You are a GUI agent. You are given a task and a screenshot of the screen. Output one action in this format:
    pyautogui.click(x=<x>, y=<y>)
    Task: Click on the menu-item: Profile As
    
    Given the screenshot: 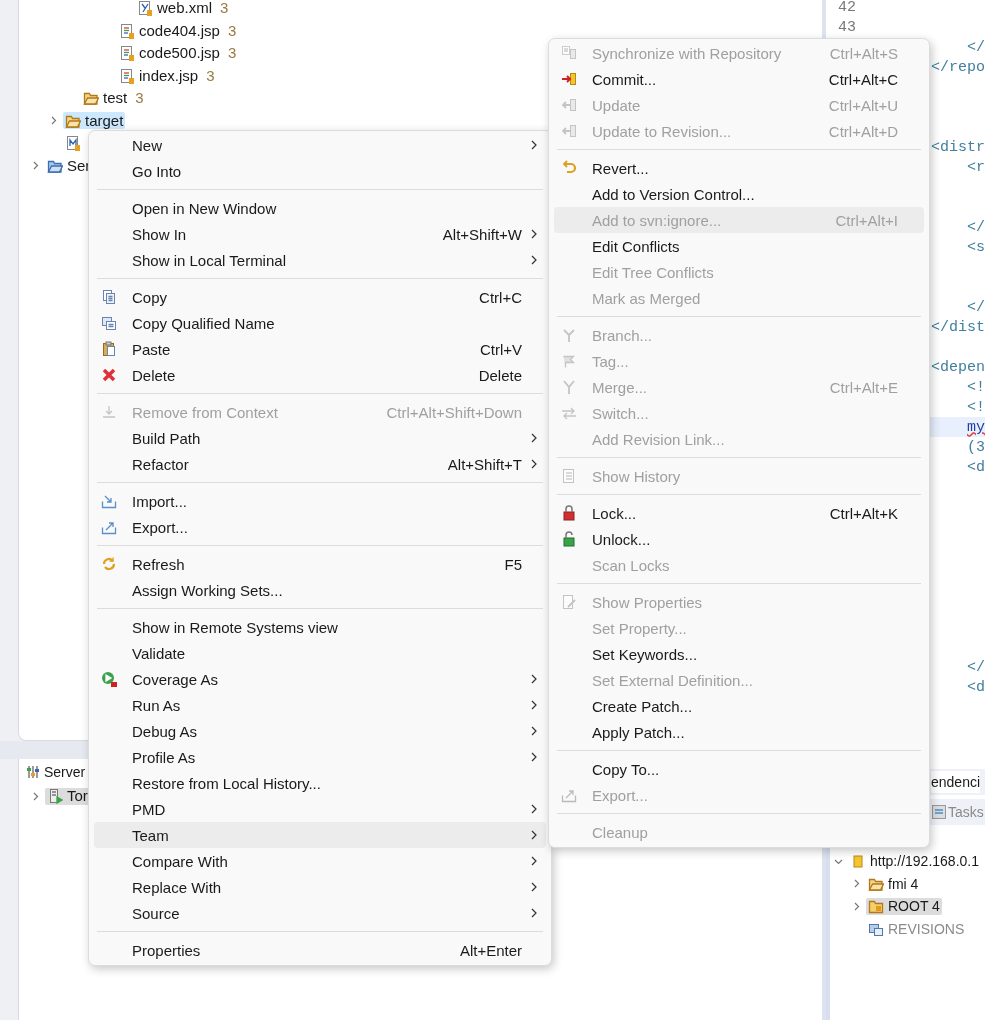 What is the action you would take?
    pyautogui.click(x=320, y=757)
    